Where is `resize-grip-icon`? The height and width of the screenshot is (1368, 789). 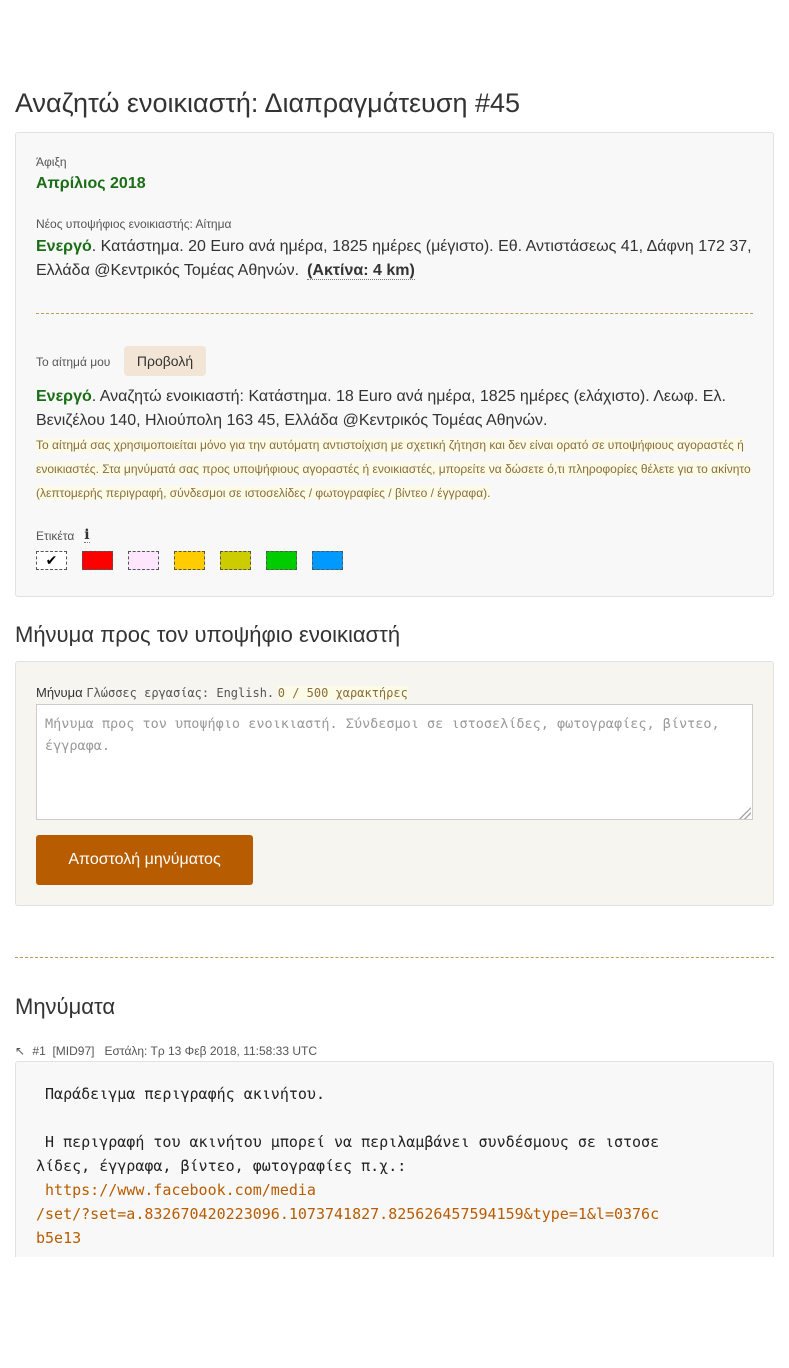 resize-grip-icon is located at coordinates (745, 813).